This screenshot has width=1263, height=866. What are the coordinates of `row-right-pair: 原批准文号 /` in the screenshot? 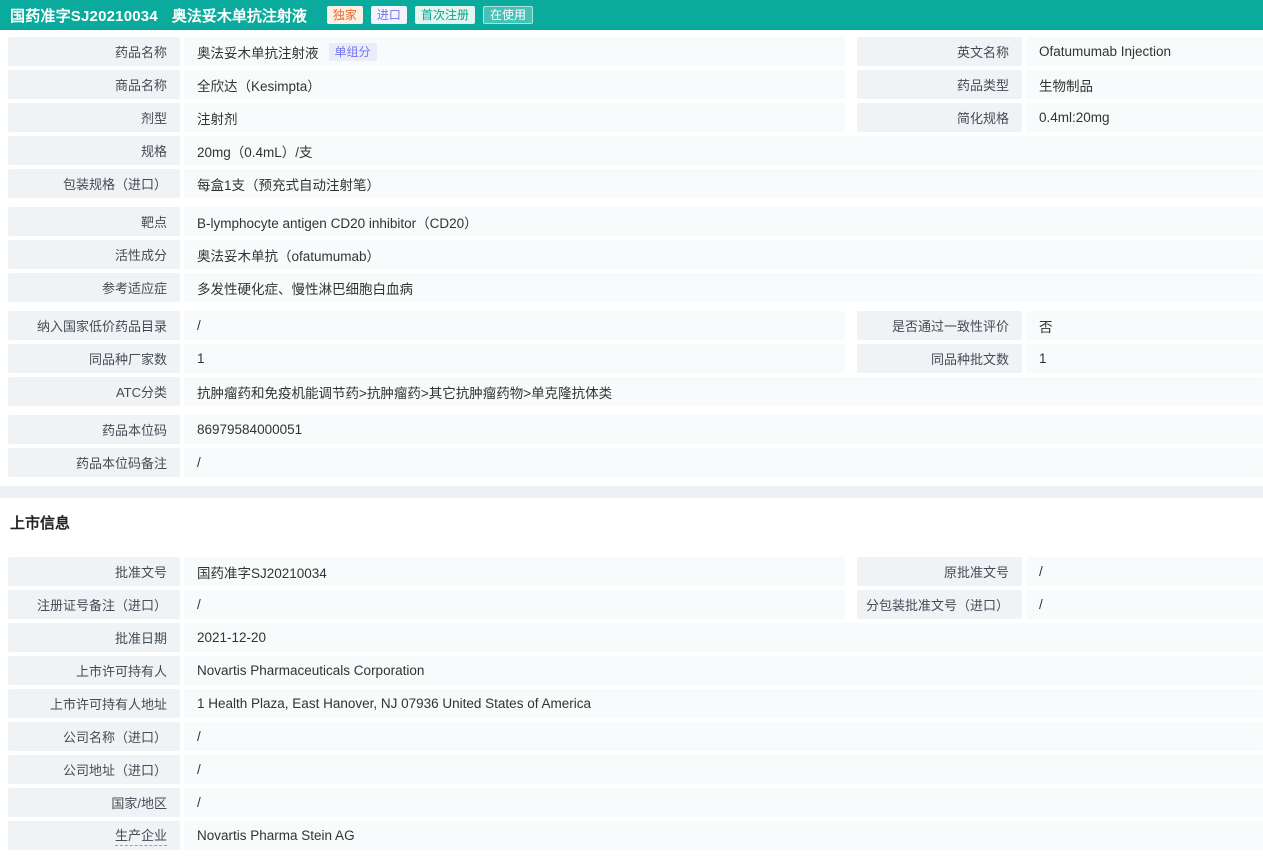 It's located at (1060, 571).